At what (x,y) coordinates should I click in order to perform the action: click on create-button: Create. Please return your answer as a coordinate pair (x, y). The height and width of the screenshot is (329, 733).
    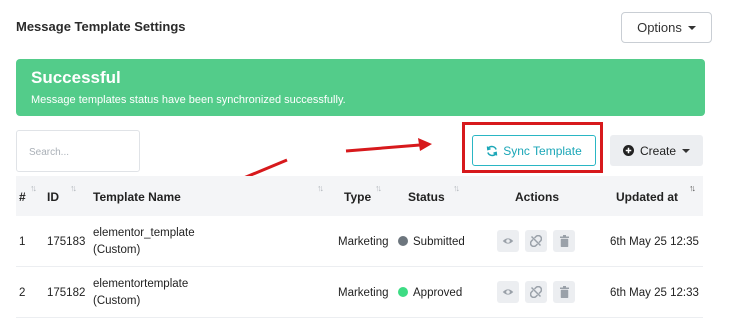
    Looking at the image, I should click on (656, 150).